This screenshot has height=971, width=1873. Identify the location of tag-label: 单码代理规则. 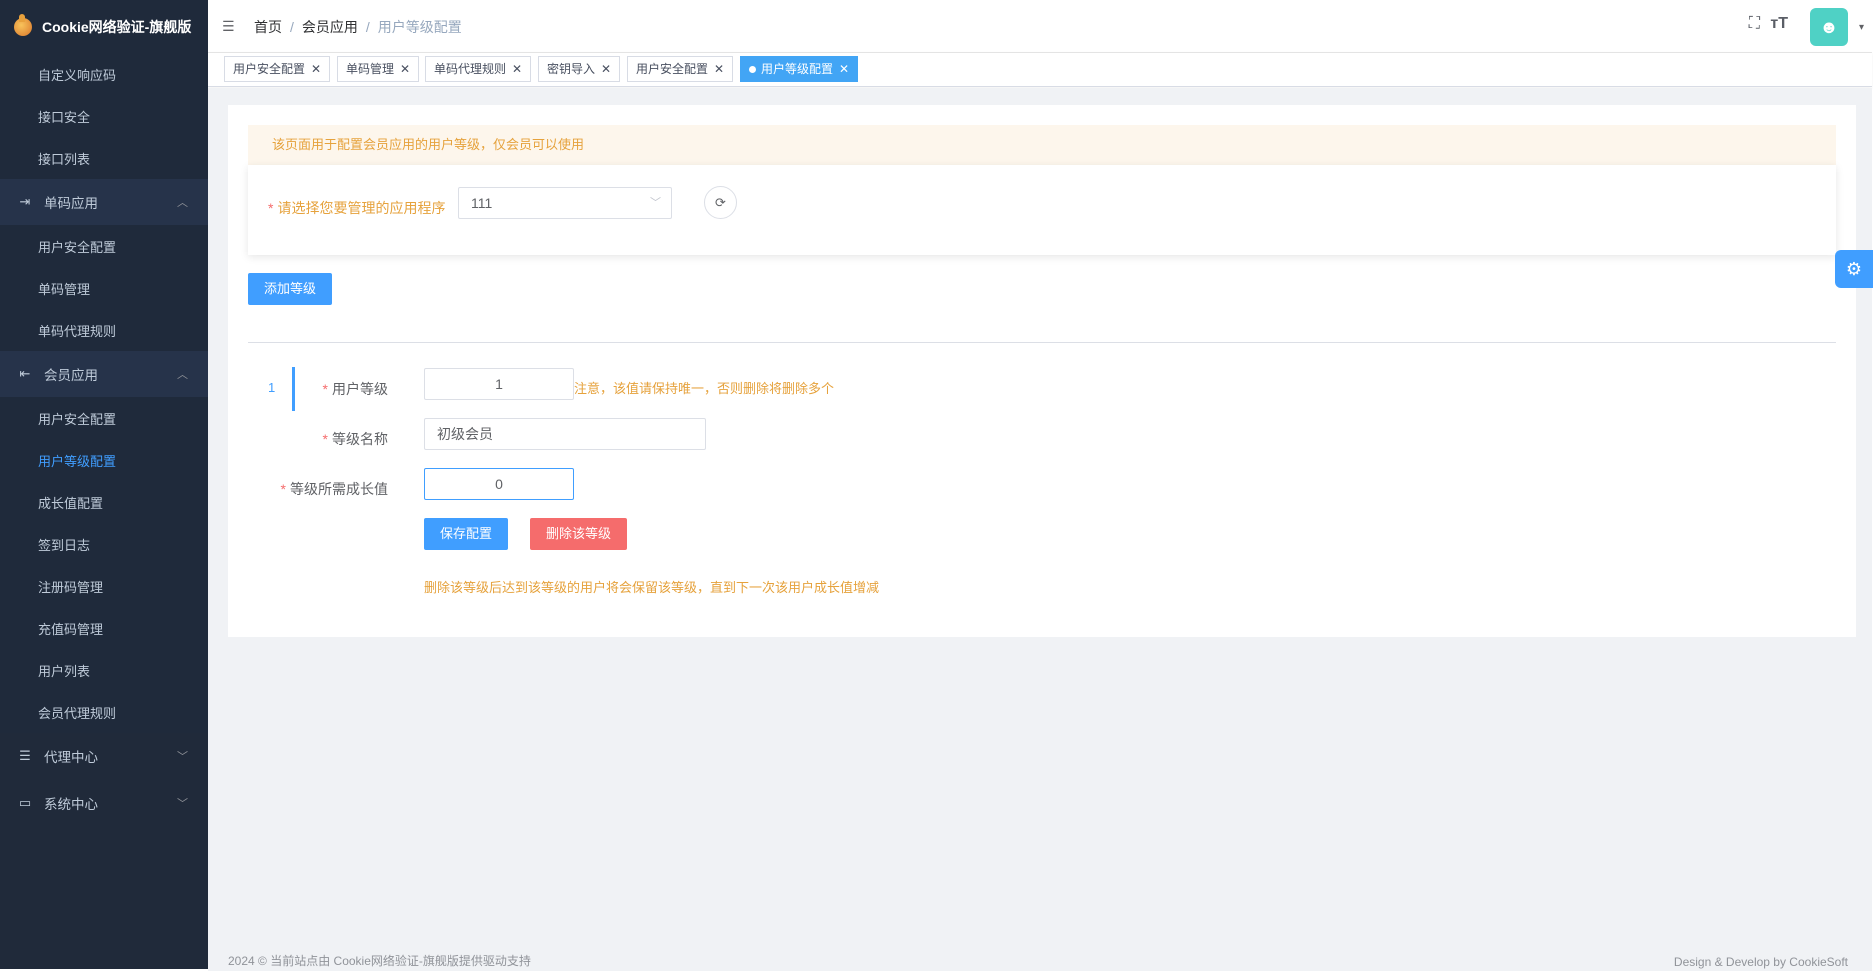
(470, 69).